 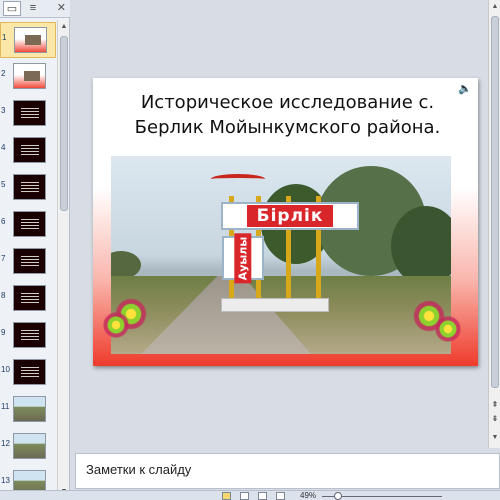 What do you see at coordinates (3, 110) in the screenshot?
I see `slide-number: 3` at bounding box center [3, 110].